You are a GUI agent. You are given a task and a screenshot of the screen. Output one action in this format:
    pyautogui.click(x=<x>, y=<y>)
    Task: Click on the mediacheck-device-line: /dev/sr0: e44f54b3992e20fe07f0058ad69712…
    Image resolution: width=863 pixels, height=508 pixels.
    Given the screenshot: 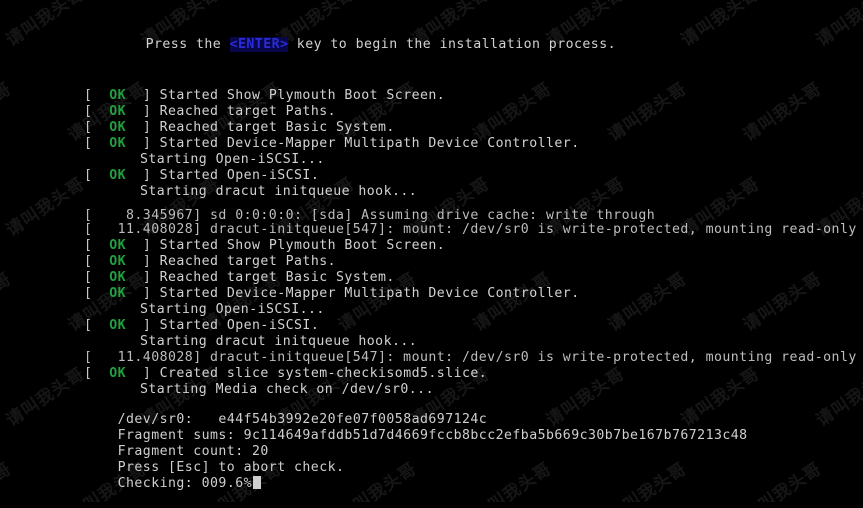 What is the action you would take?
    pyautogui.click(x=431, y=411)
    